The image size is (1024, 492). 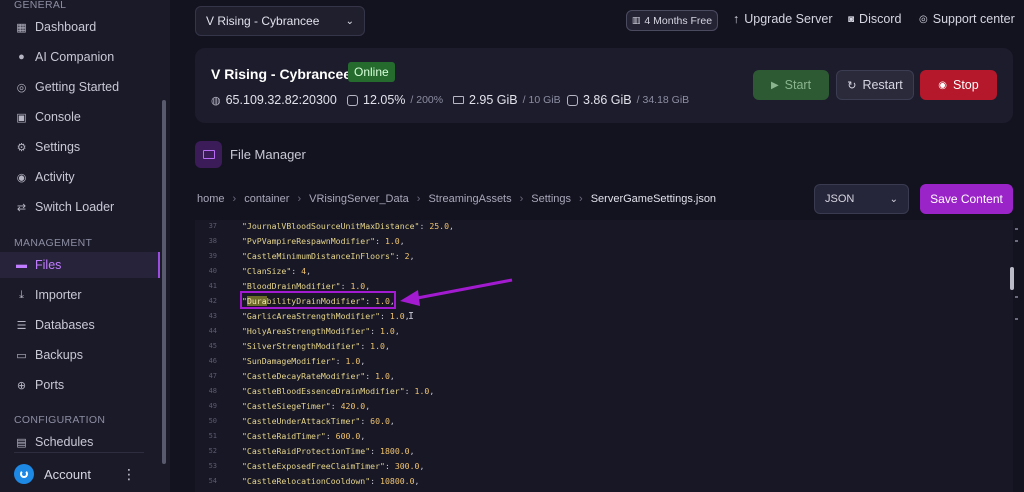 I want to click on upgrade-label: Upgrade Server, so click(x=788, y=19).